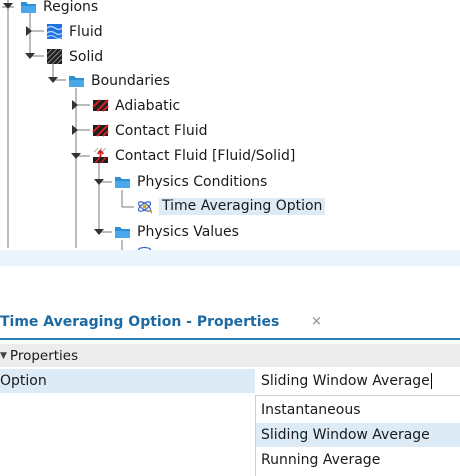 This screenshot has height=476, width=460. What do you see at coordinates (188, 231) in the screenshot?
I see `tree-node-label: Physics Values` at bounding box center [188, 231].